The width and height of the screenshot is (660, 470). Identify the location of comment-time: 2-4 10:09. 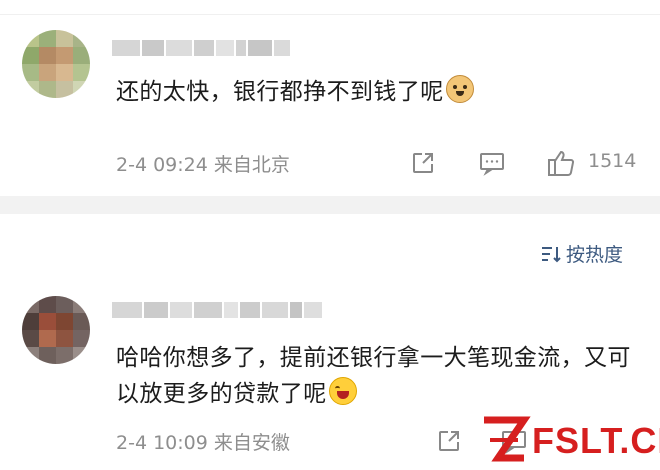
(162, 443).